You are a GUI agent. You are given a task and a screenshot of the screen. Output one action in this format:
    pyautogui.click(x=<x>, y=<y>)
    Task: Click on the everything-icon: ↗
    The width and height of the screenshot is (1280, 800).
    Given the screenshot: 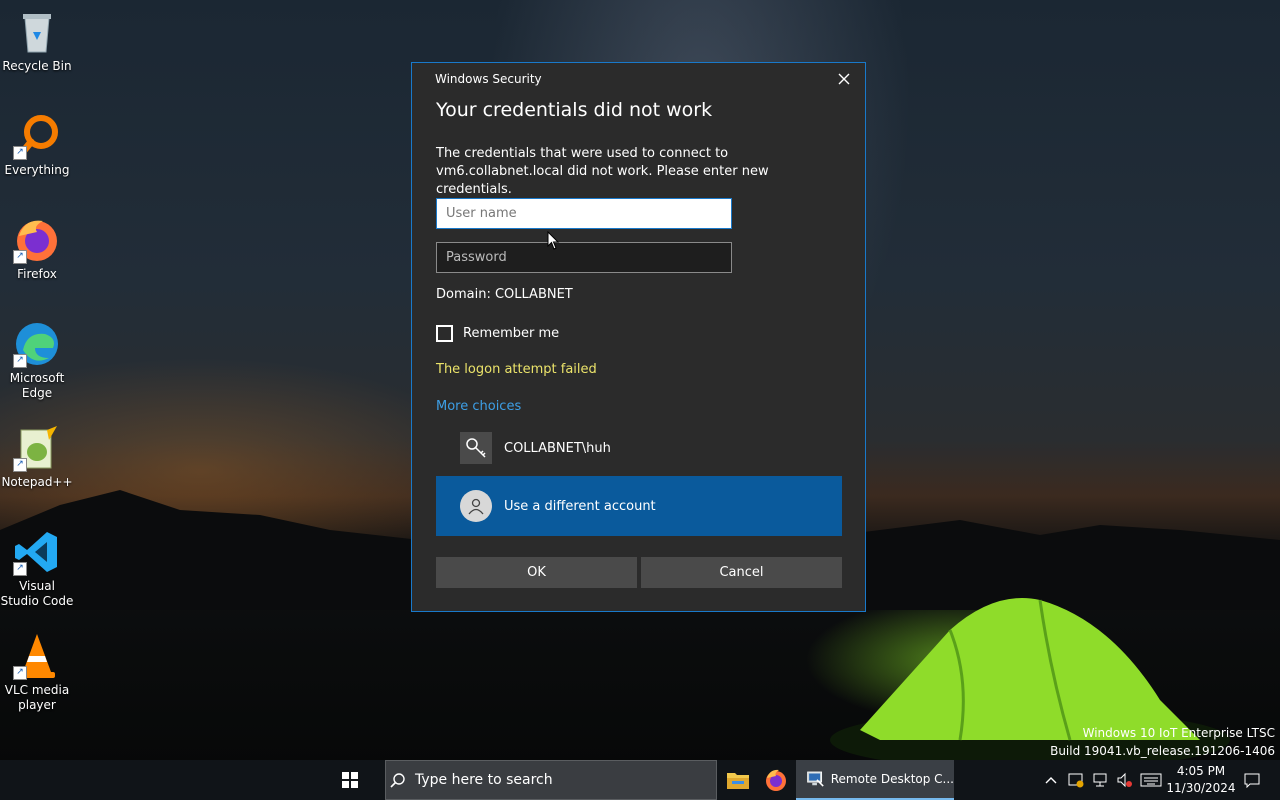 What is the action you would take?
    pyautogui.click(x=37, y=136)
    